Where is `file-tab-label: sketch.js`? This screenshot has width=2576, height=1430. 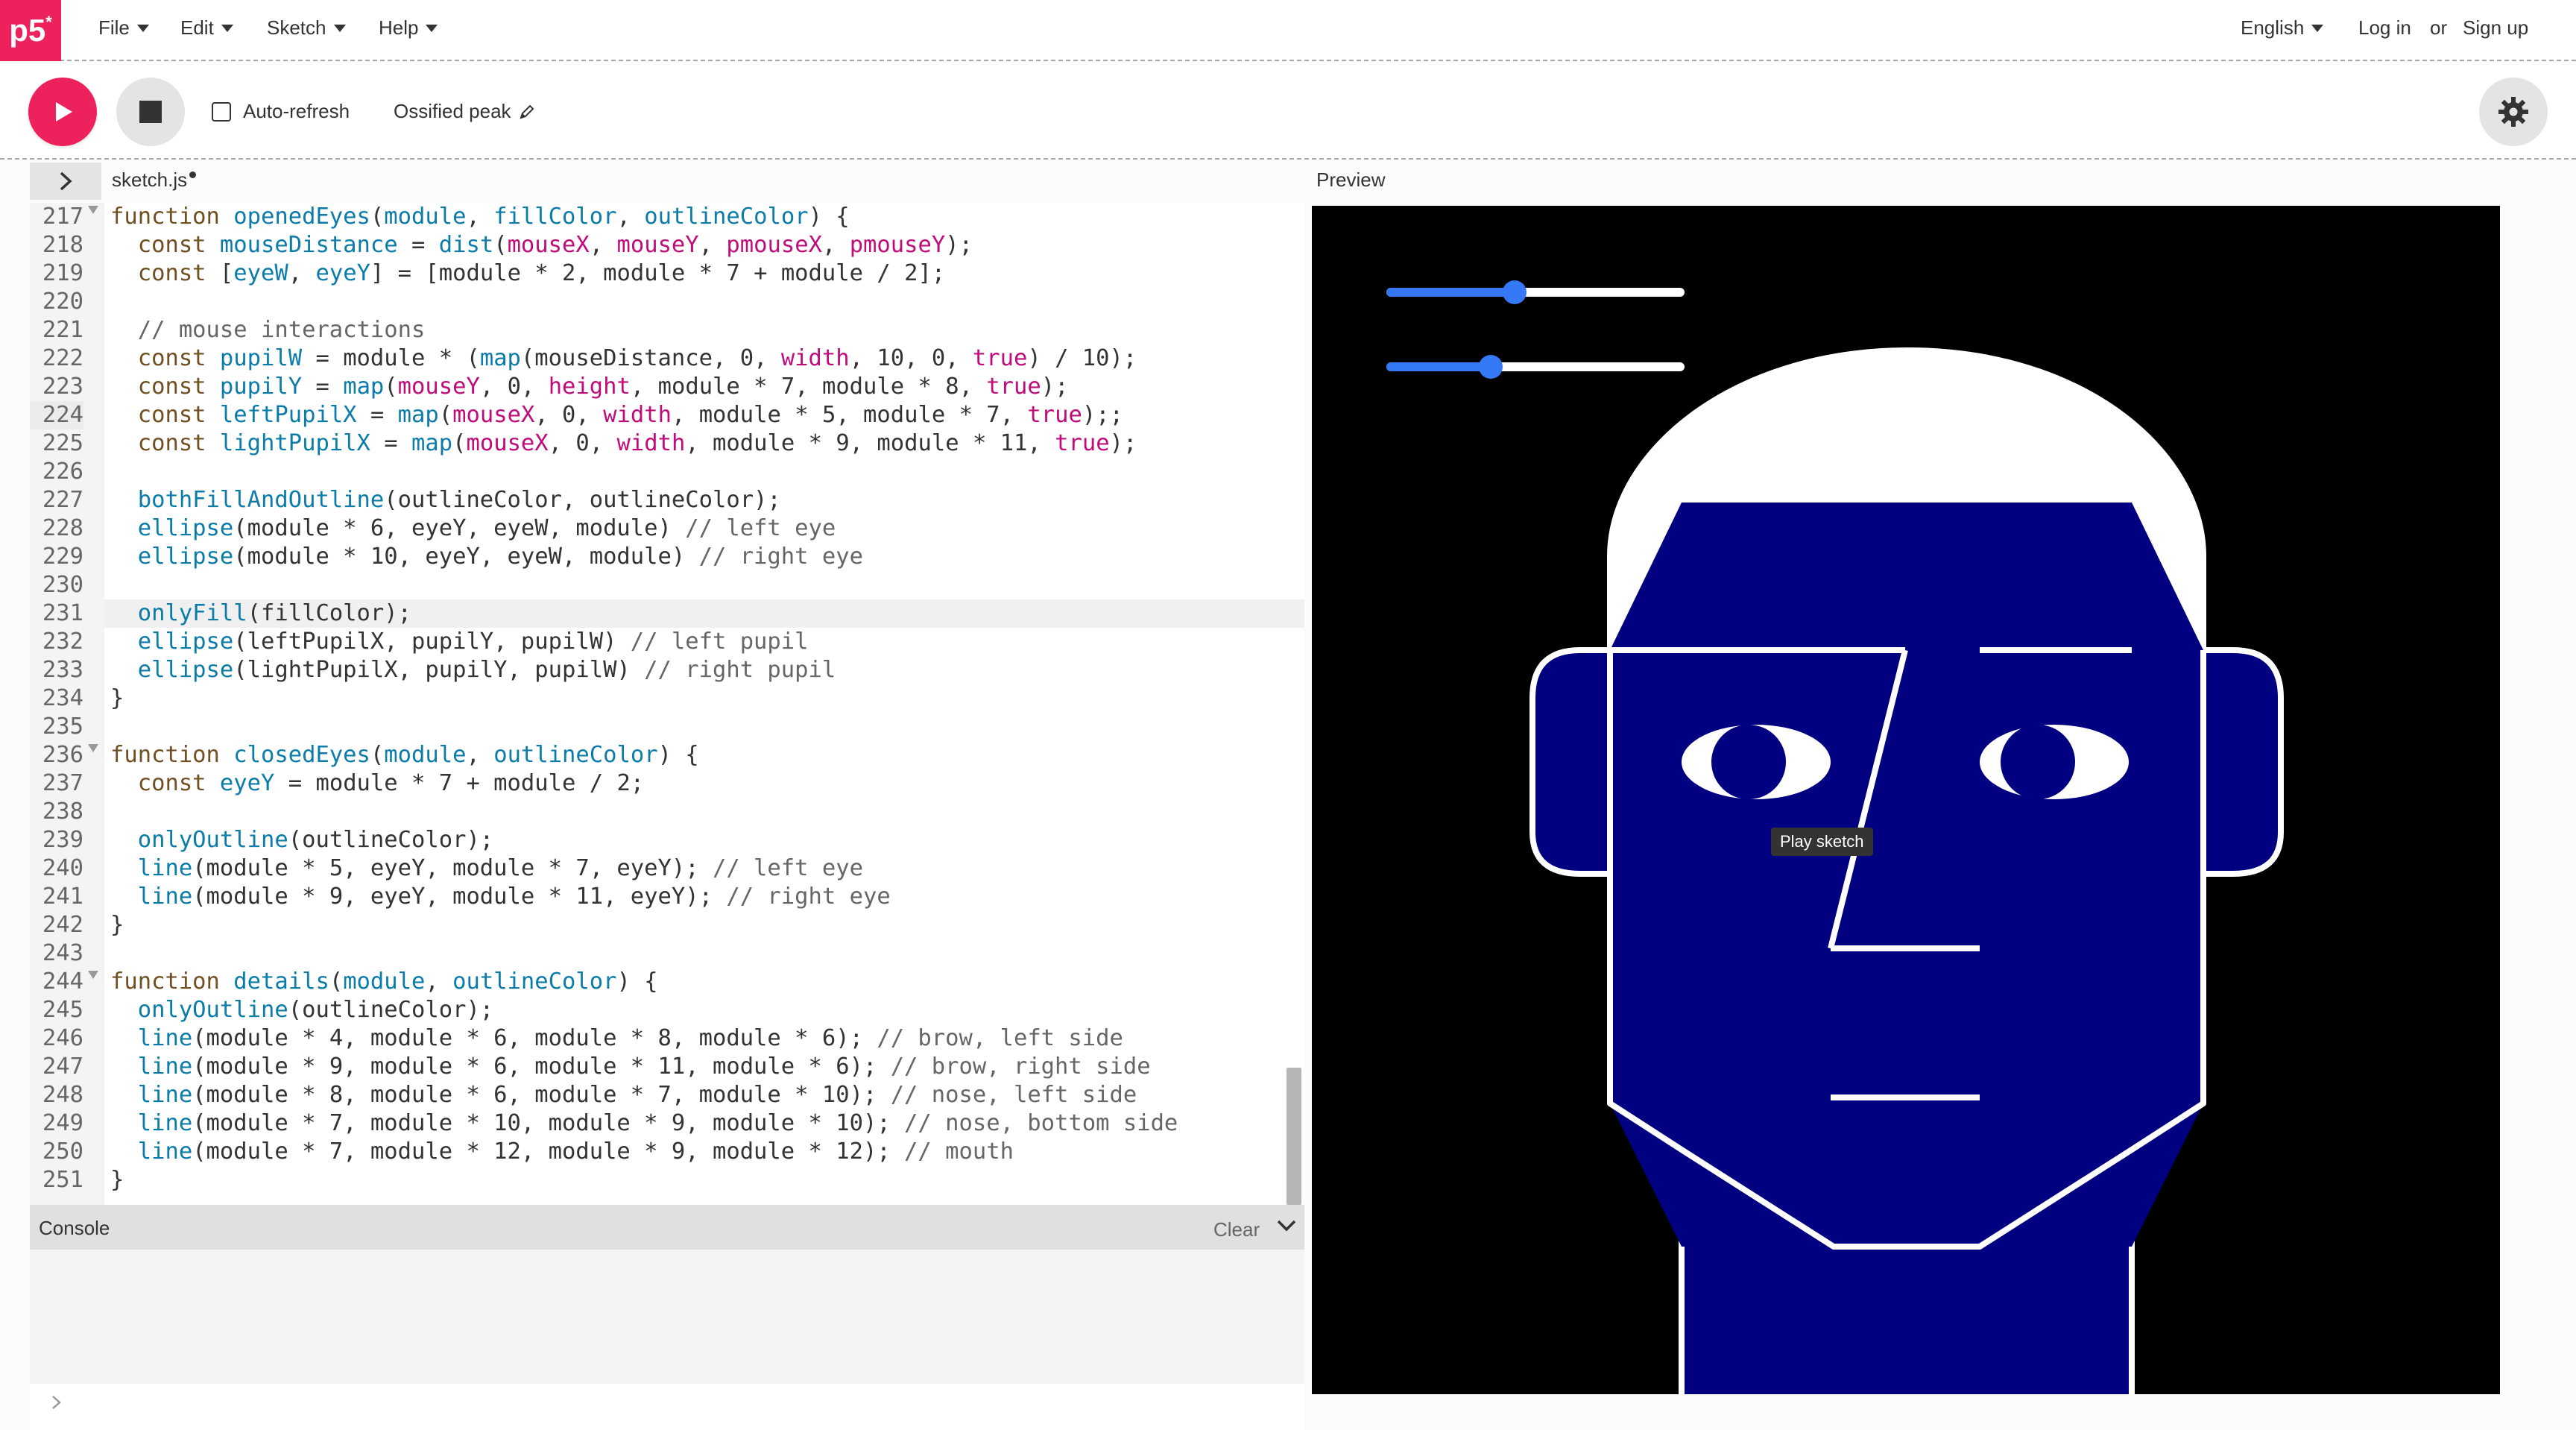
file-tab-label: sketch.js is located at coordinates (150, 179).